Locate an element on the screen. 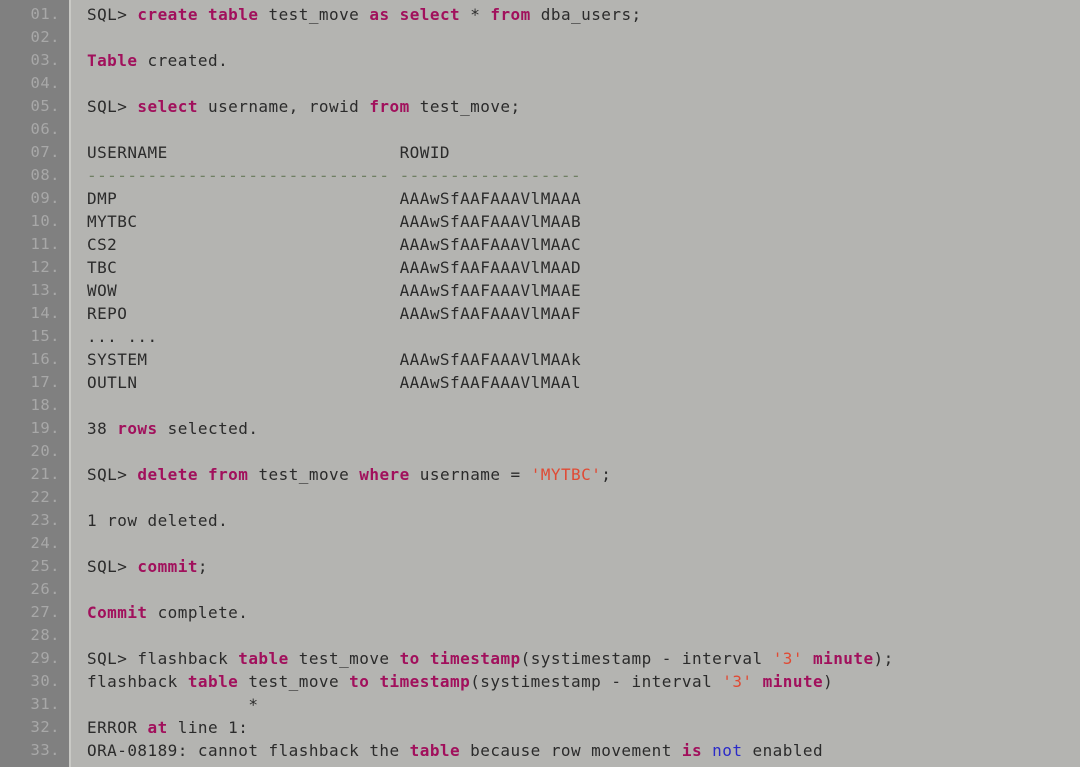 Image resolution: width=1080 pixels, height=767 pixels. line-number: 28. is located at coordinates (45, 635).